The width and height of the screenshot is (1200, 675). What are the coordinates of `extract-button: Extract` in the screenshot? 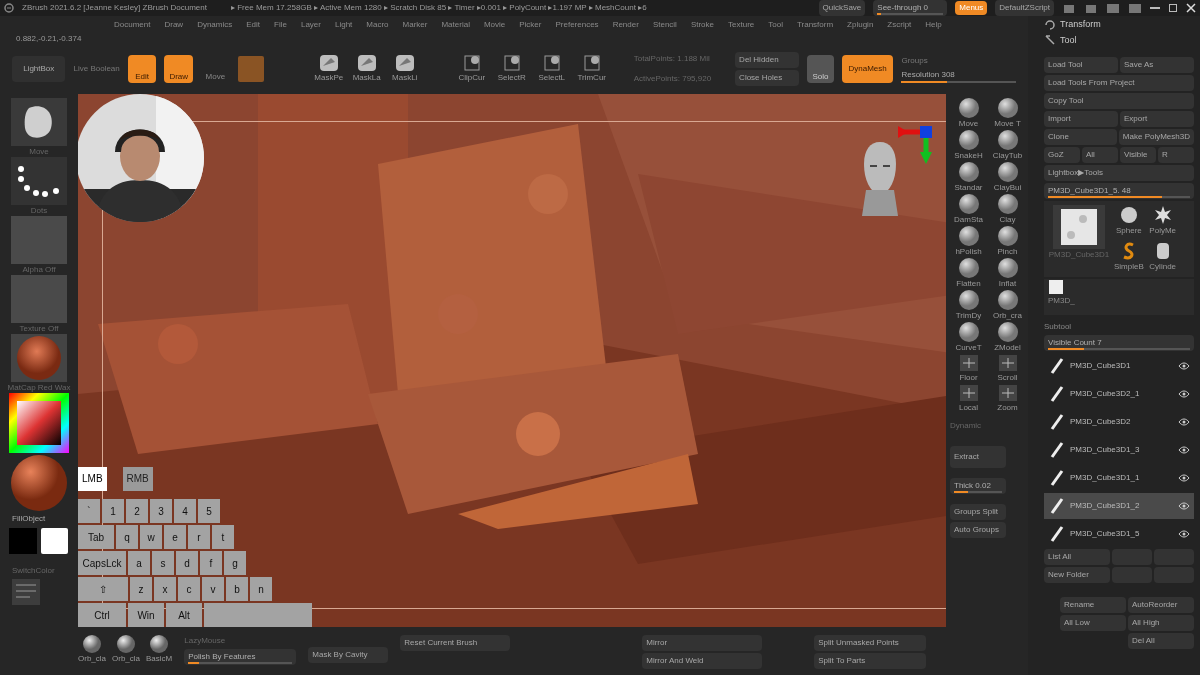 It's located at (978, 457).